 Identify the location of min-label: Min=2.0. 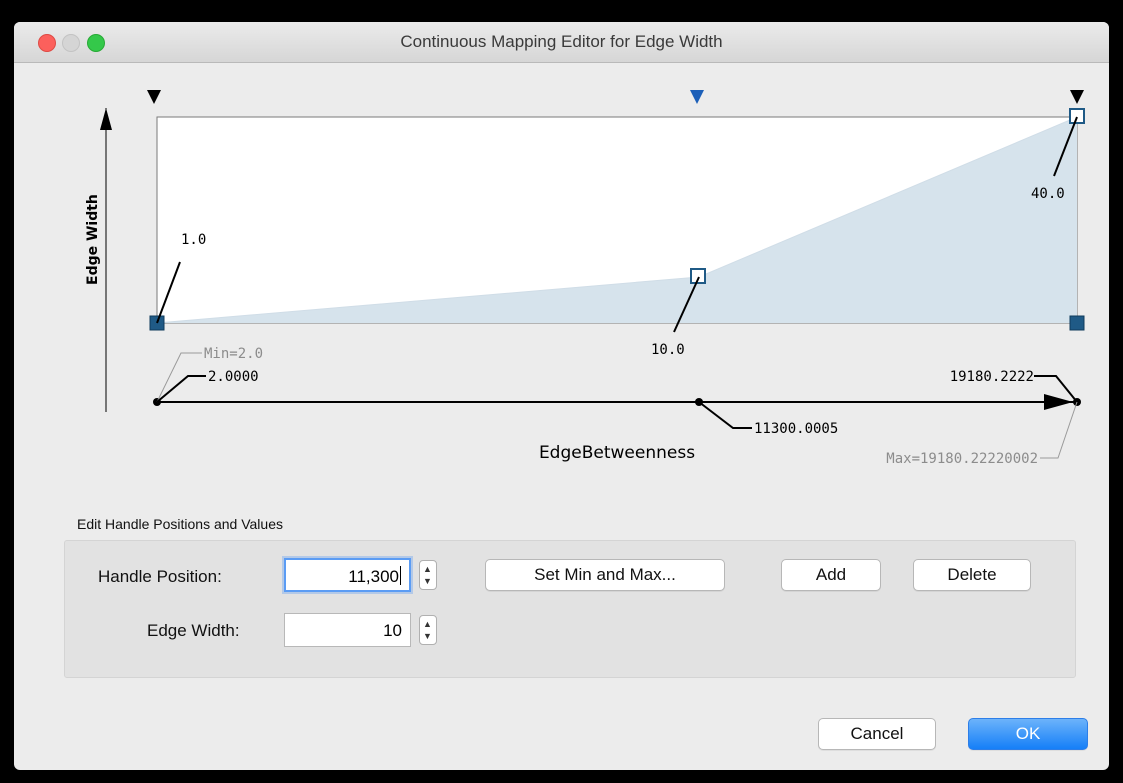
(233, 354).